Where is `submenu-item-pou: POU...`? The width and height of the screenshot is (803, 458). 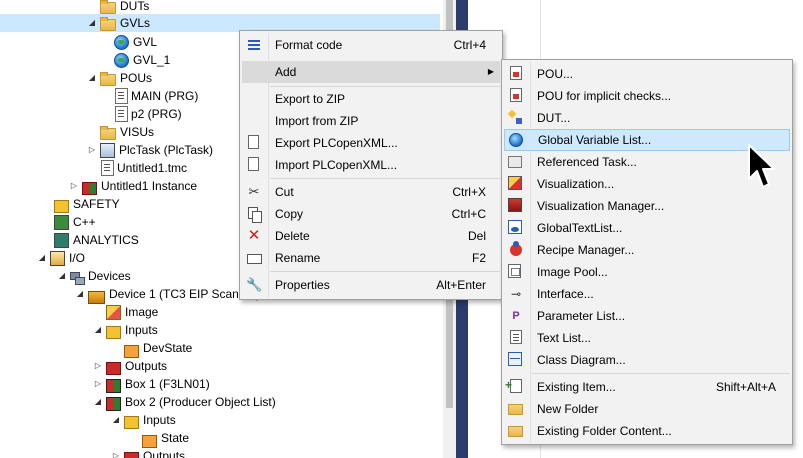
submenu-item-pou: POU... is located at coordinates (647, 74).